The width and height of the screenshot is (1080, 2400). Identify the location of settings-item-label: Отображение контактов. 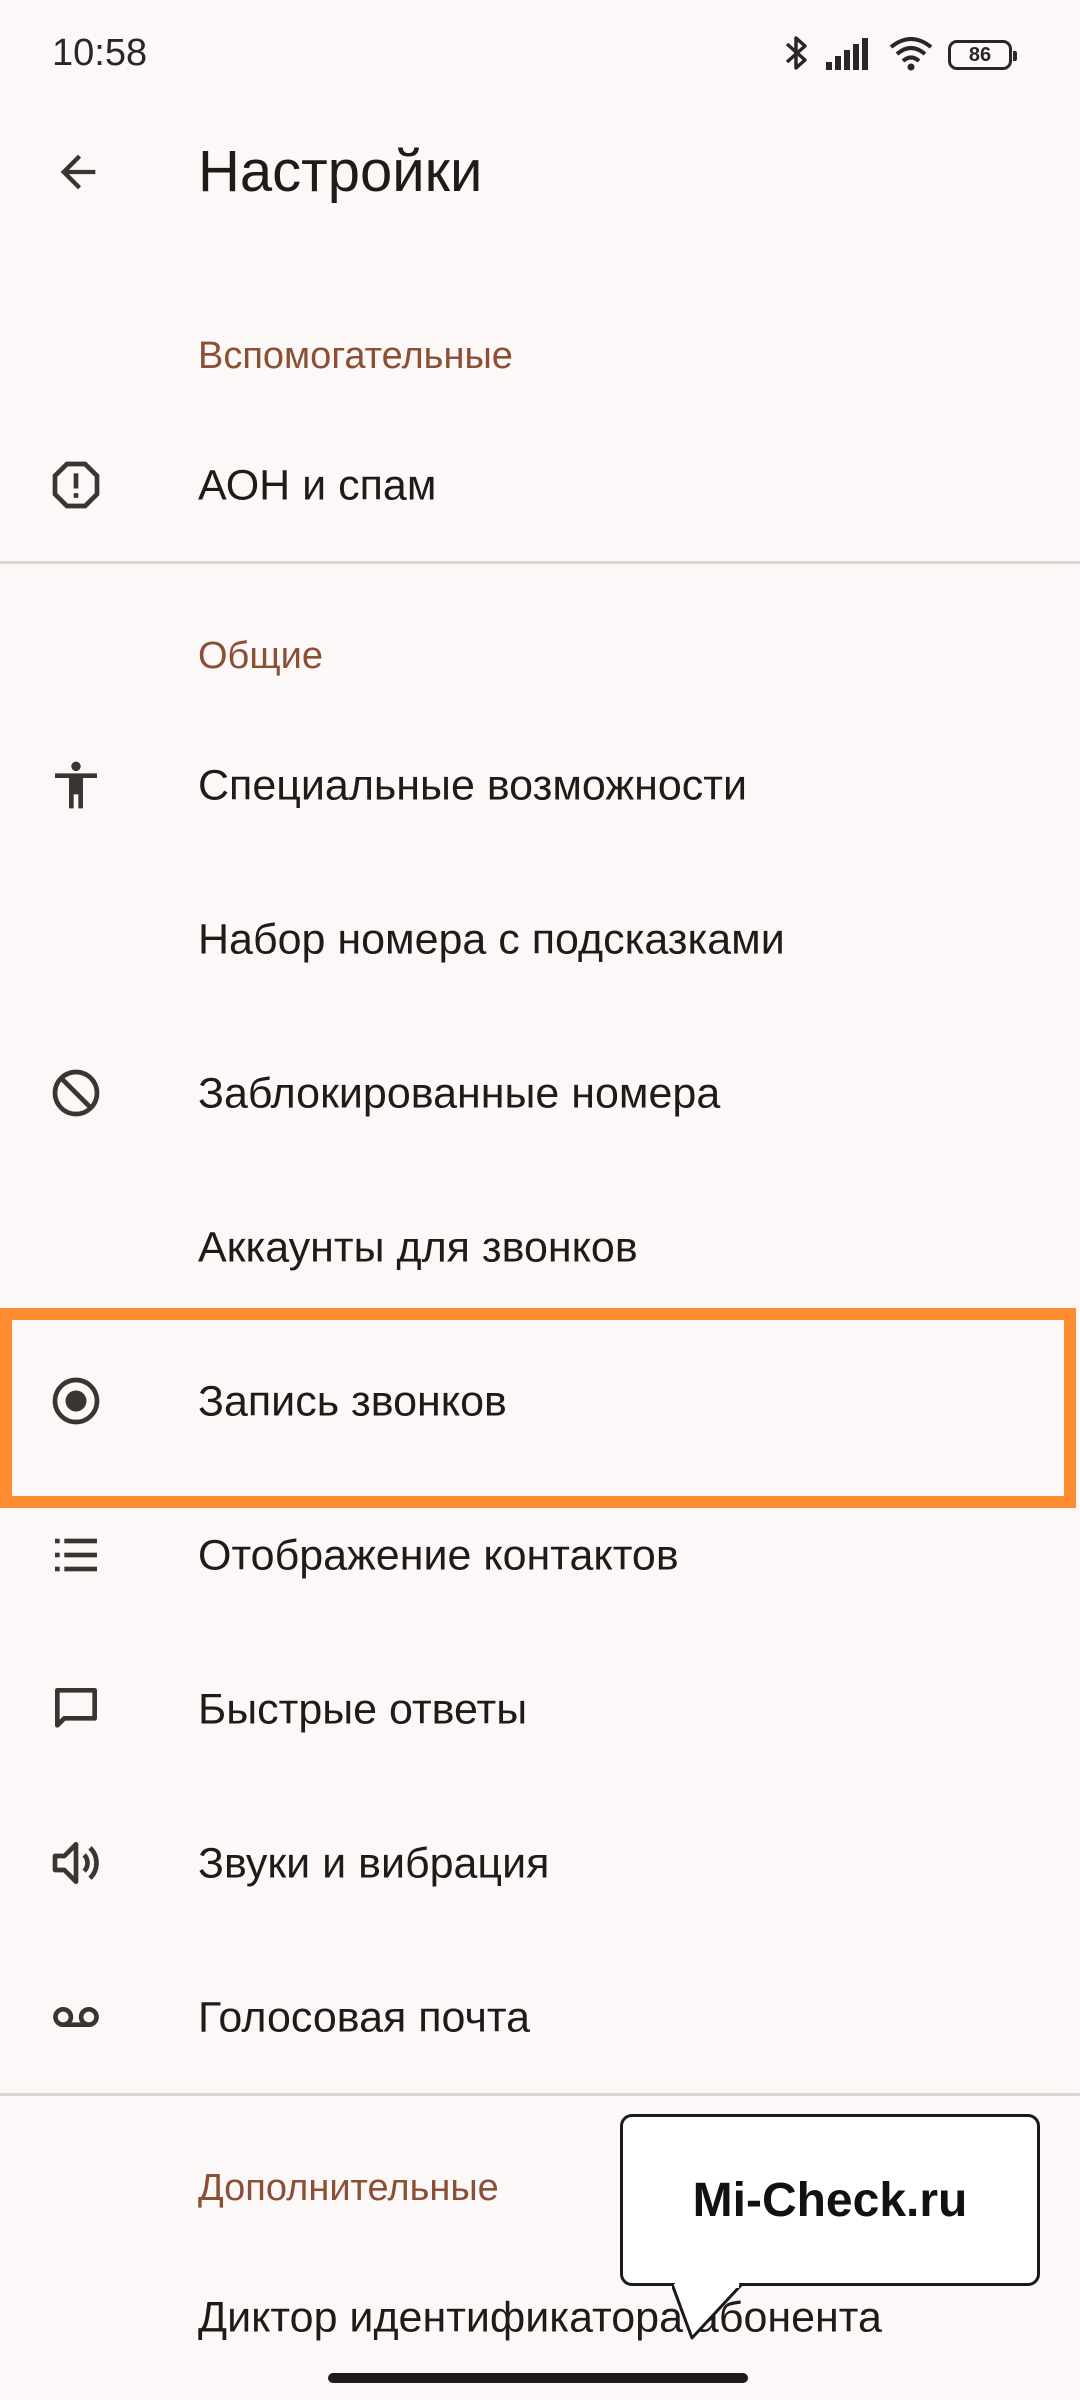
(438, 1555).